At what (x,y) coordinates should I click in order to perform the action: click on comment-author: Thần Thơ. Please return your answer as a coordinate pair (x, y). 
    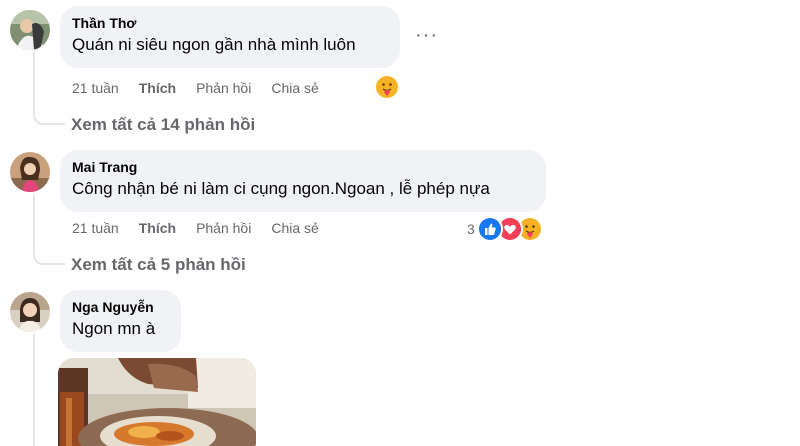
    Looking at the image, I should click on (230, 23).